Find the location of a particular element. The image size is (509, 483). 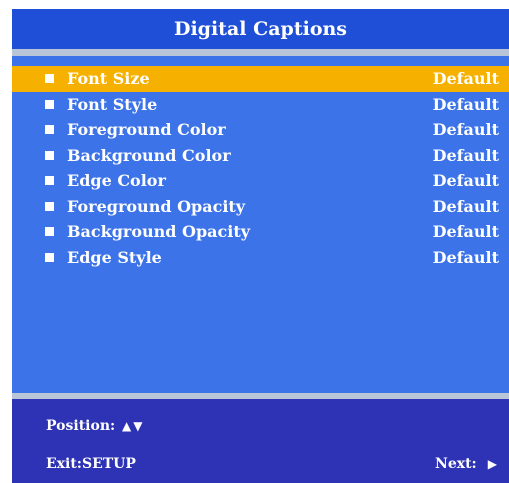

menu-item-edge-color: Edge Color Default is located at coordinates (260, 181).